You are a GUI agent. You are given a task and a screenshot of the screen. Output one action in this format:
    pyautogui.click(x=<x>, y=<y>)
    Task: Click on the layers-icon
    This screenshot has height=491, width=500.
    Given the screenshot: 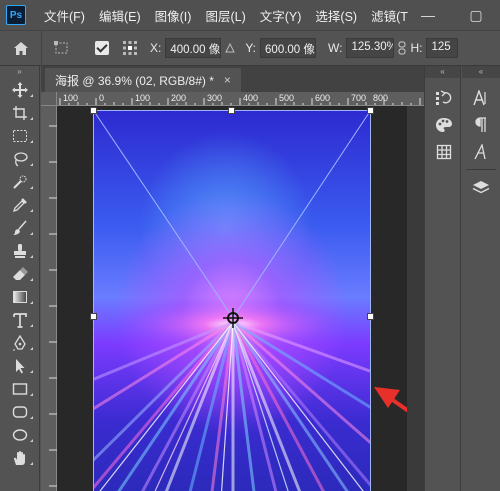 What is the action you would take?
    pyautogui.click(x=480, y=186)
    